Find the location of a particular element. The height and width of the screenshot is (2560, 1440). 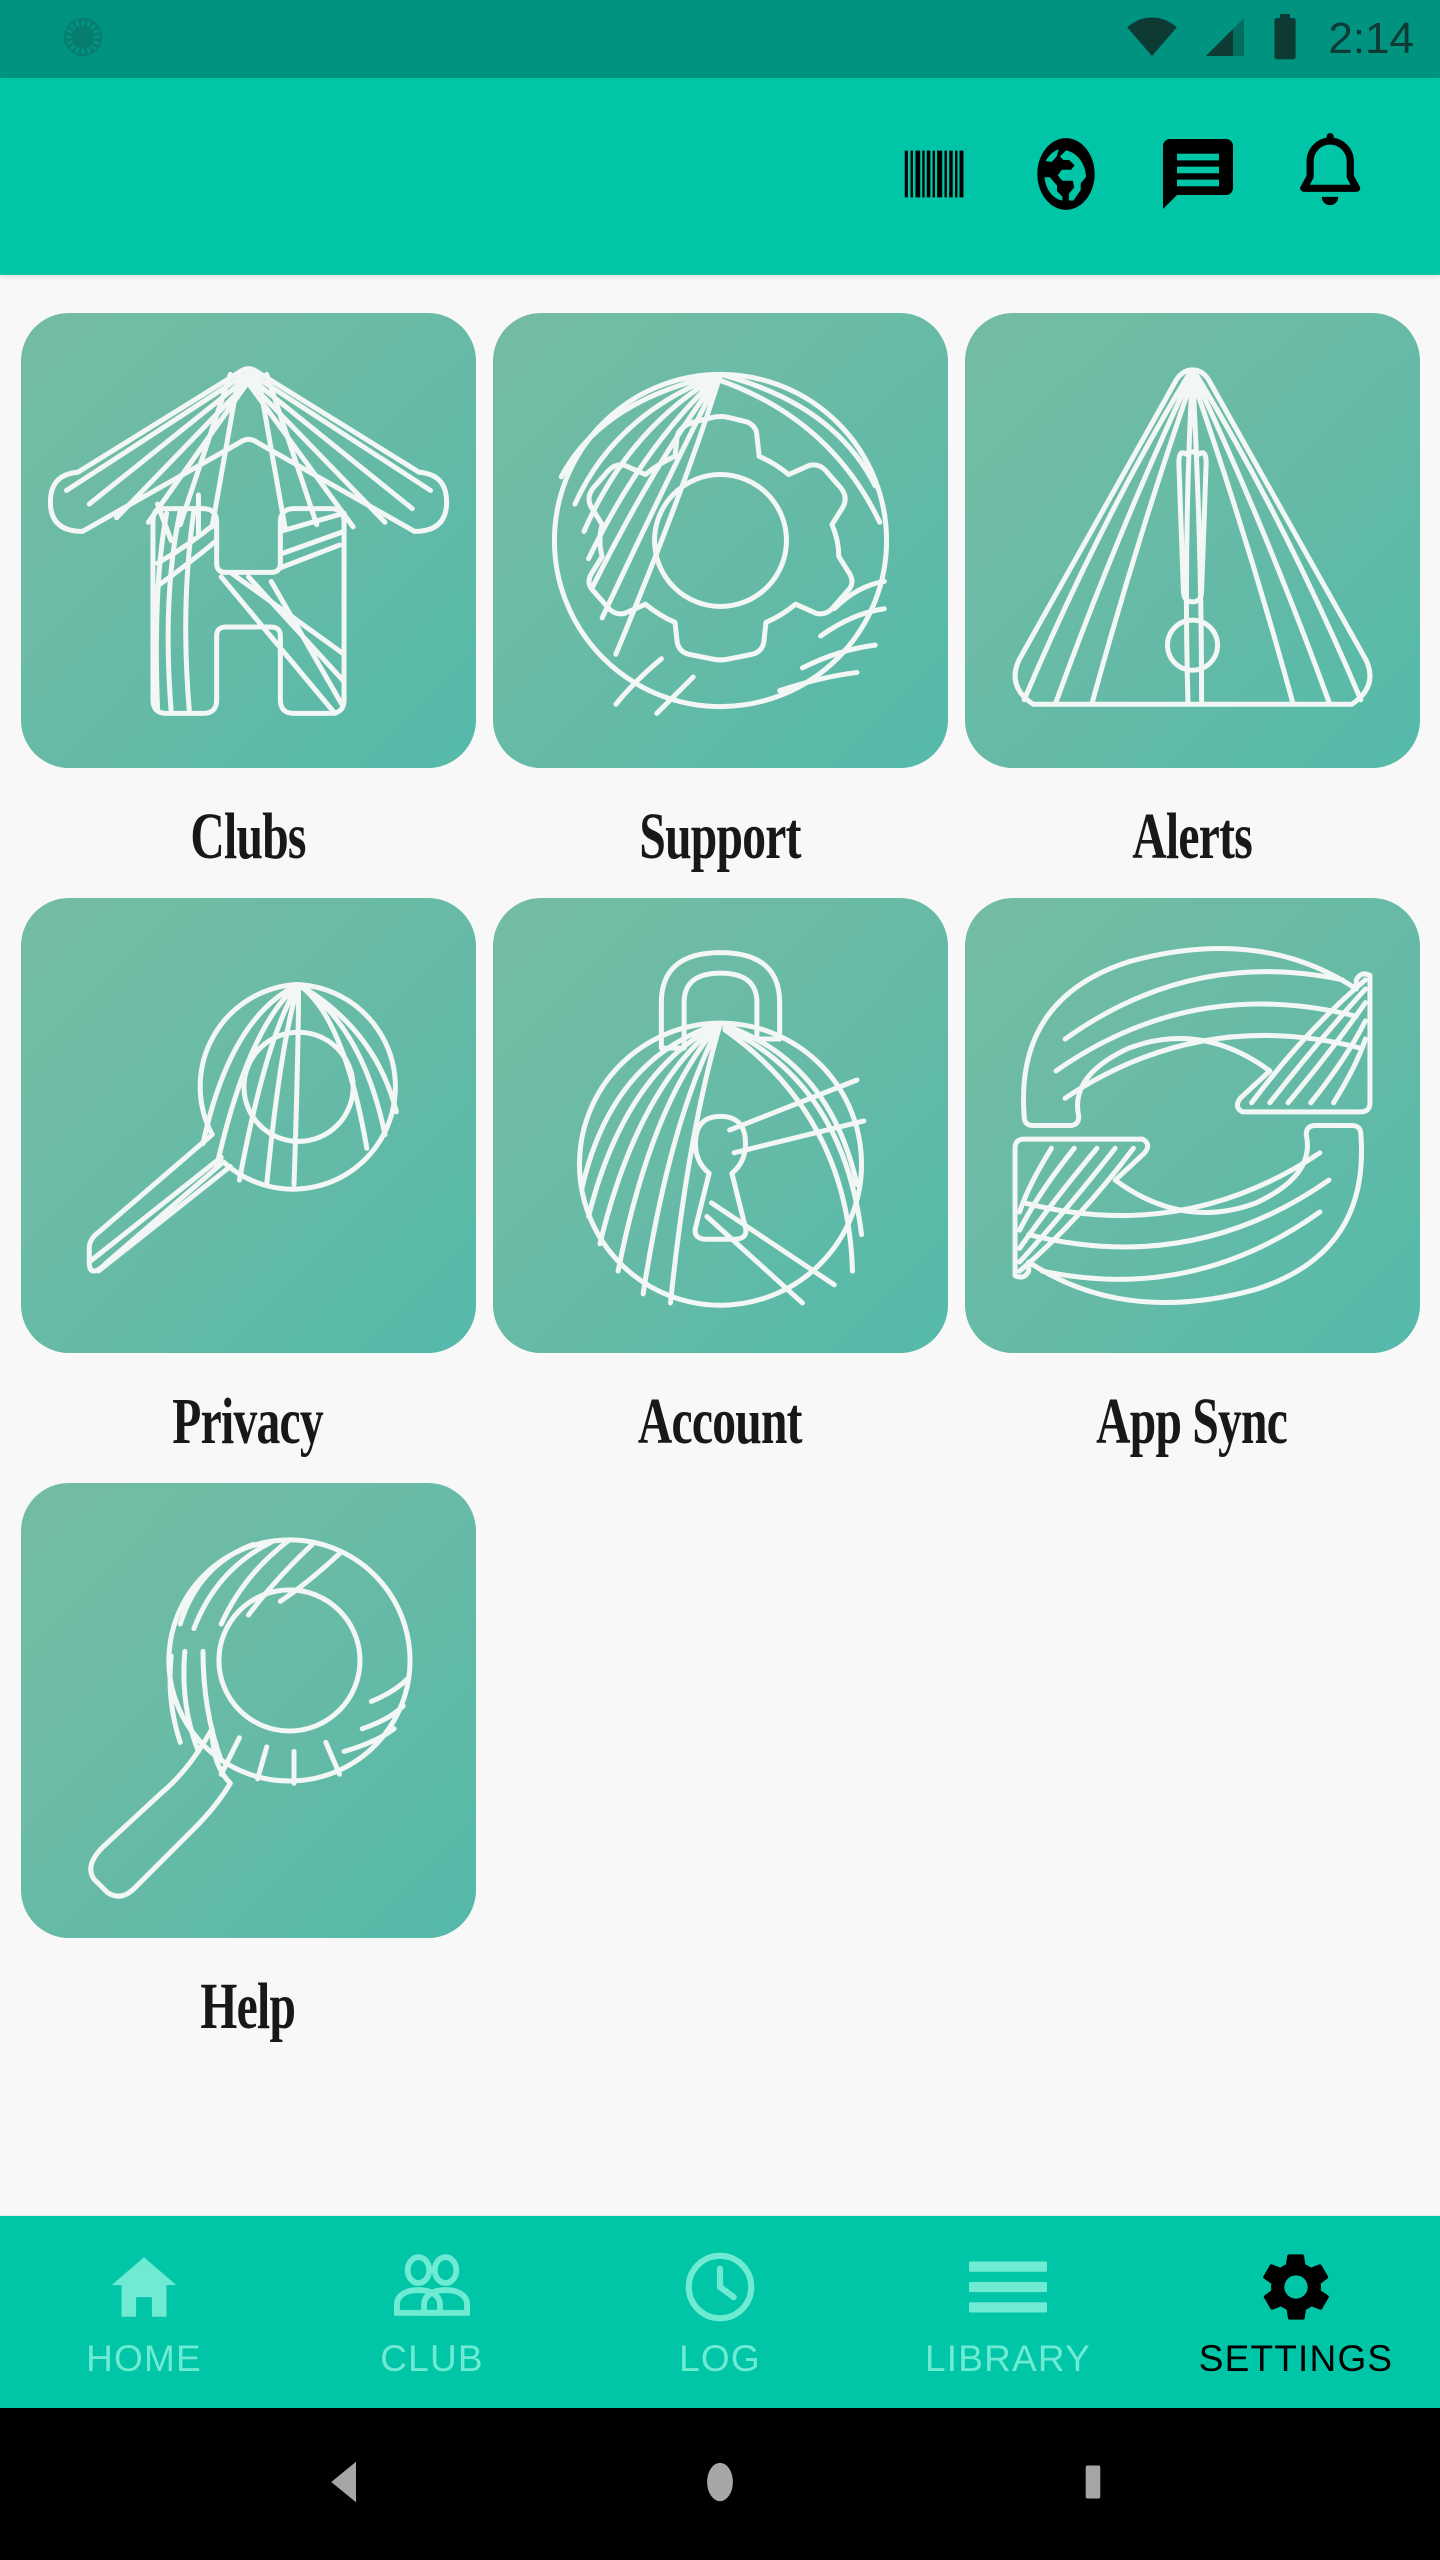

settings-tile-clubs: Clubs is located at coordinates (248, 605).